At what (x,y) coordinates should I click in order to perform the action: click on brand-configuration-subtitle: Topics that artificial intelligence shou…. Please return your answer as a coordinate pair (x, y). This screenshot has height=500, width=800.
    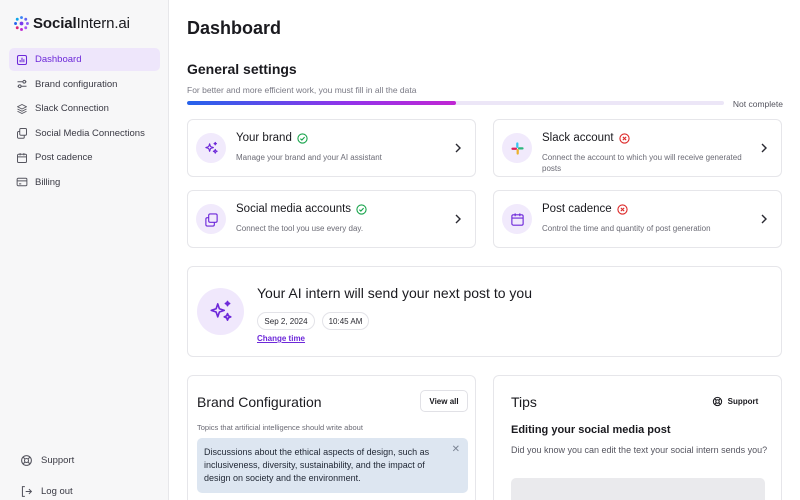
    Looking at the image, I should click on (280, 427).